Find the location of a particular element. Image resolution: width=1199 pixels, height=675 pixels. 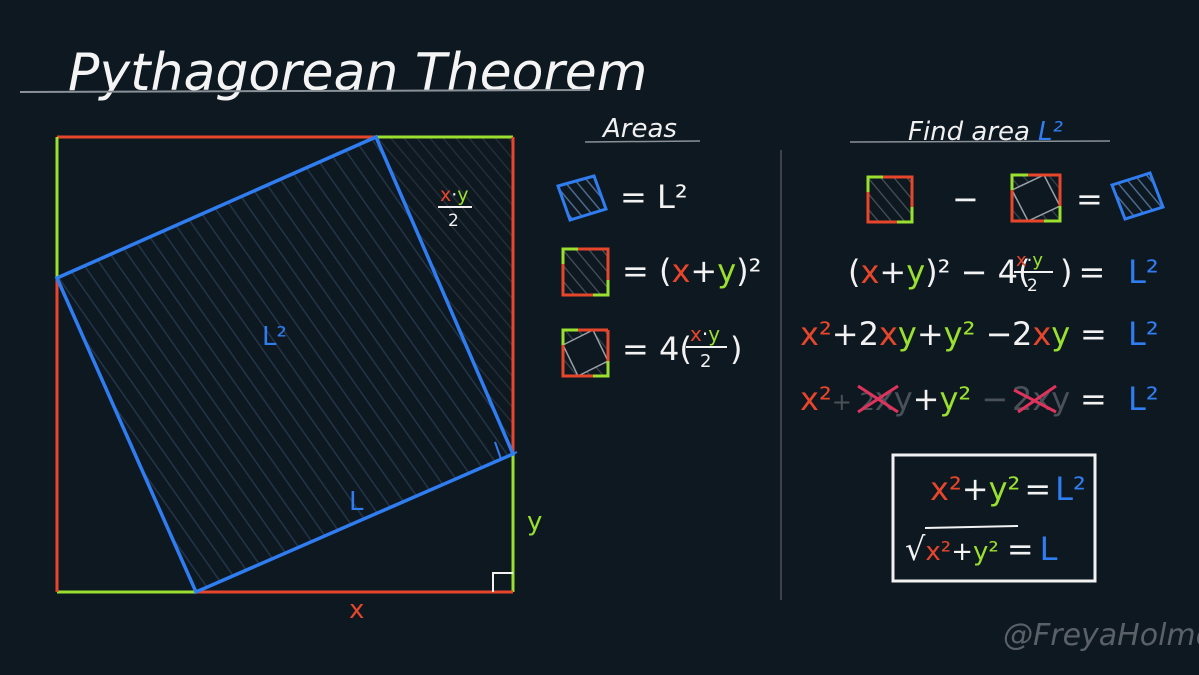

right-angle-corner is located at coordinates (502, 582).